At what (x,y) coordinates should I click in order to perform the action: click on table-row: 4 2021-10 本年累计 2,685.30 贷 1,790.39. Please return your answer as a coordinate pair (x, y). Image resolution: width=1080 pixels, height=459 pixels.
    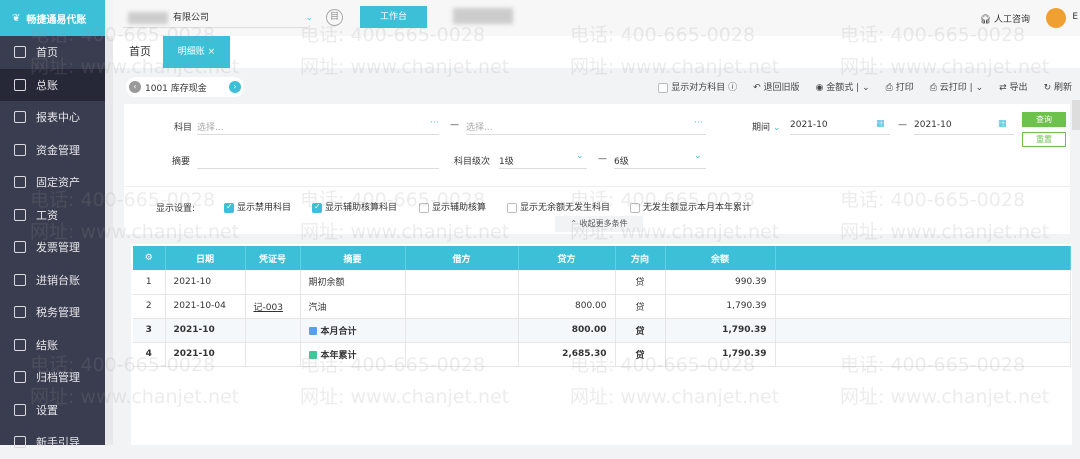
    Looking at the image, I should click on (602, 354).